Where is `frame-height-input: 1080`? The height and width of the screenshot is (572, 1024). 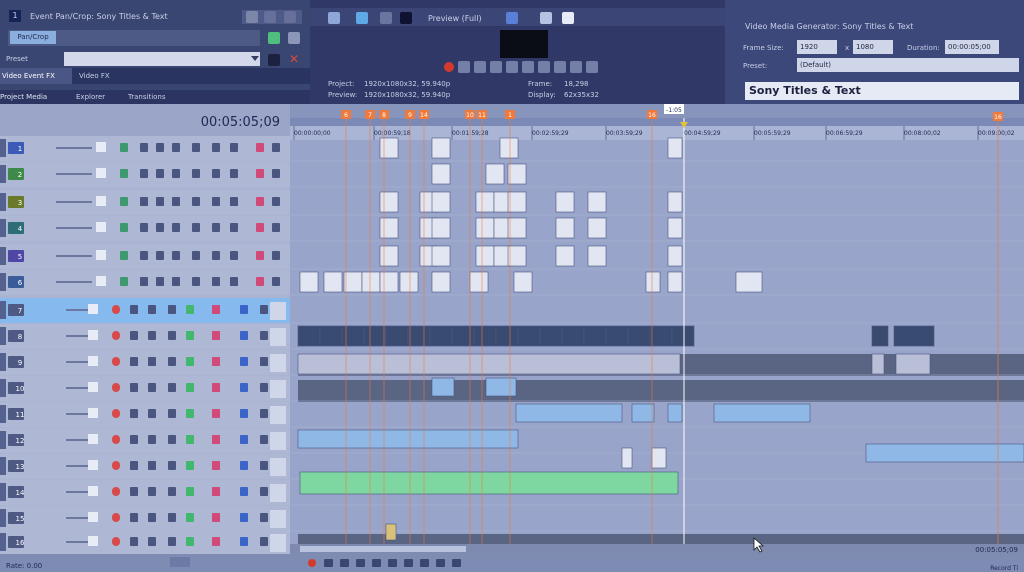 frame-height-input: 1080 is located at coordinates (873, 47).